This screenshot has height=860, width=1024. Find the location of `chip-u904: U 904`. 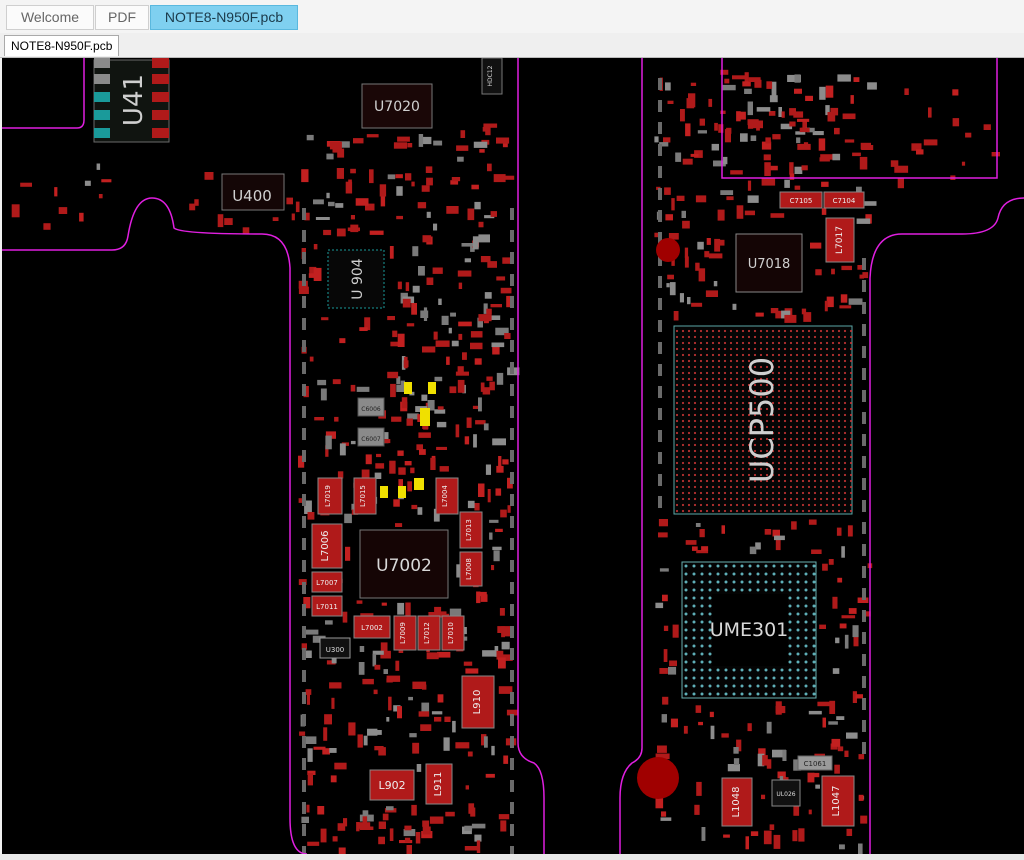

chip-u904: U 904 is located at coordinates (356, 279).